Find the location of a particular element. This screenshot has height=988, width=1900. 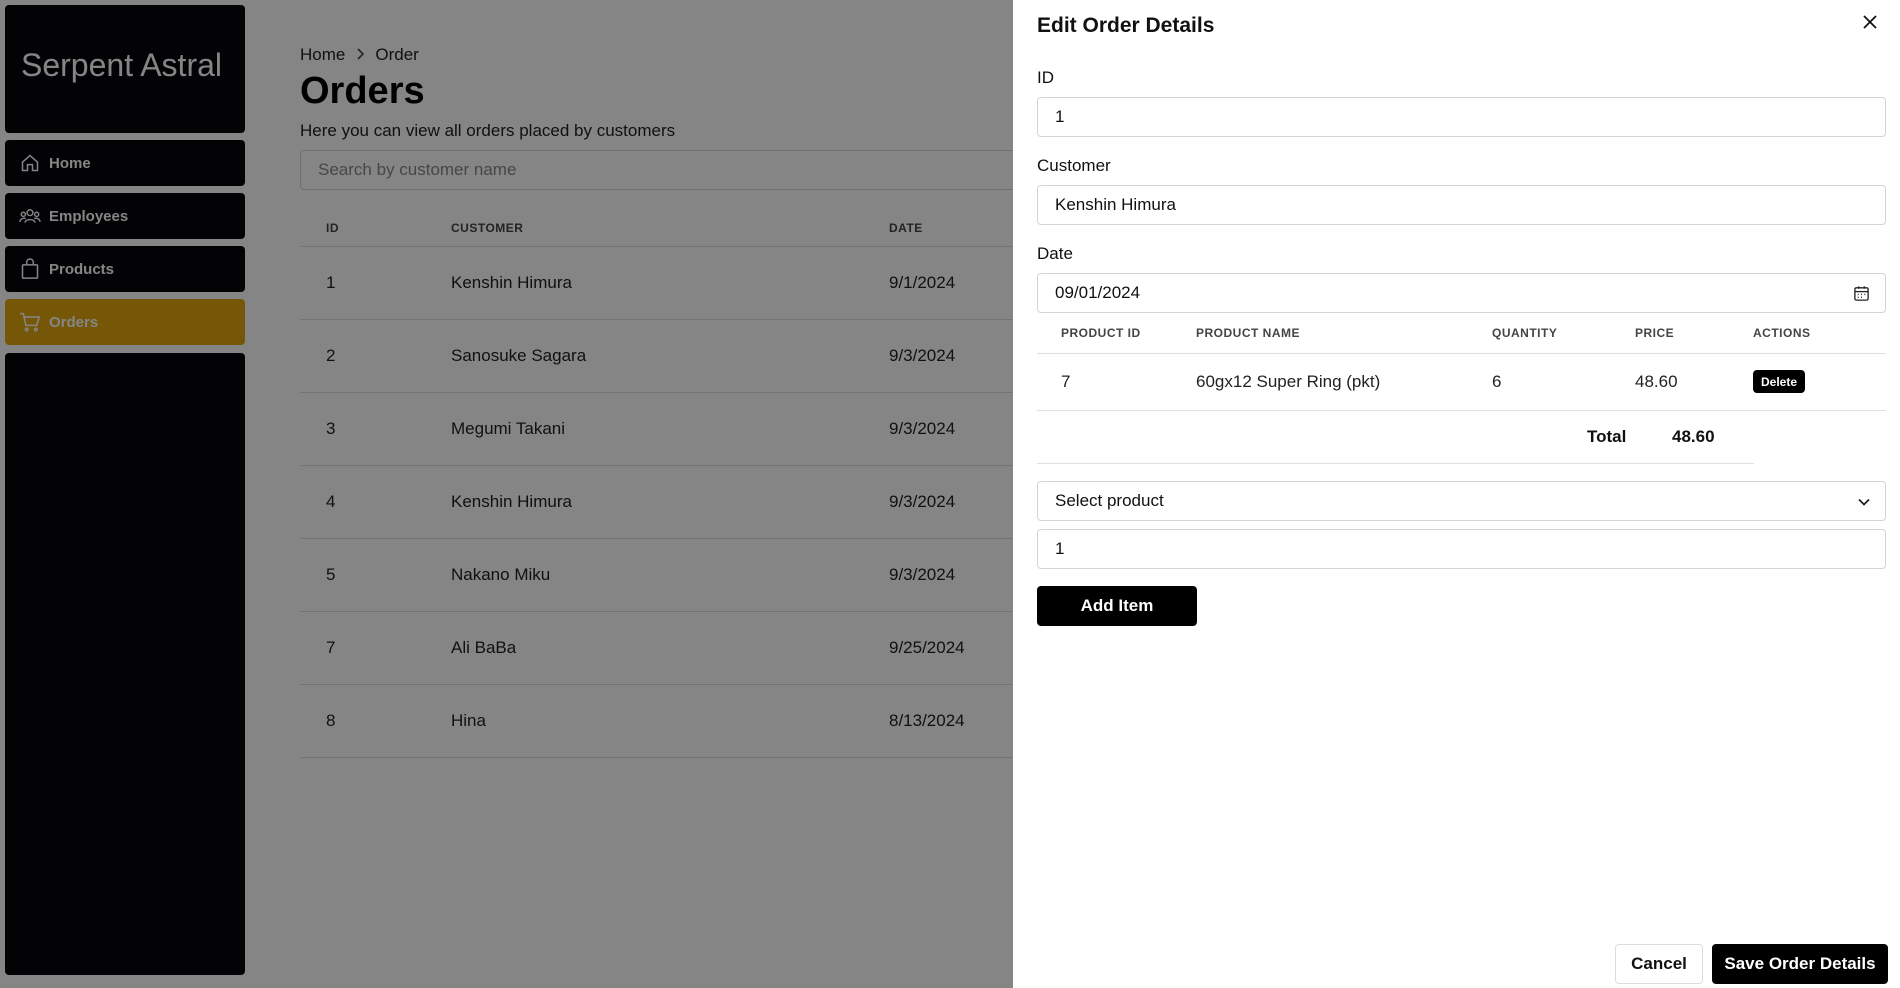

item-actions: Delete is located at coordinates (1819, 382).